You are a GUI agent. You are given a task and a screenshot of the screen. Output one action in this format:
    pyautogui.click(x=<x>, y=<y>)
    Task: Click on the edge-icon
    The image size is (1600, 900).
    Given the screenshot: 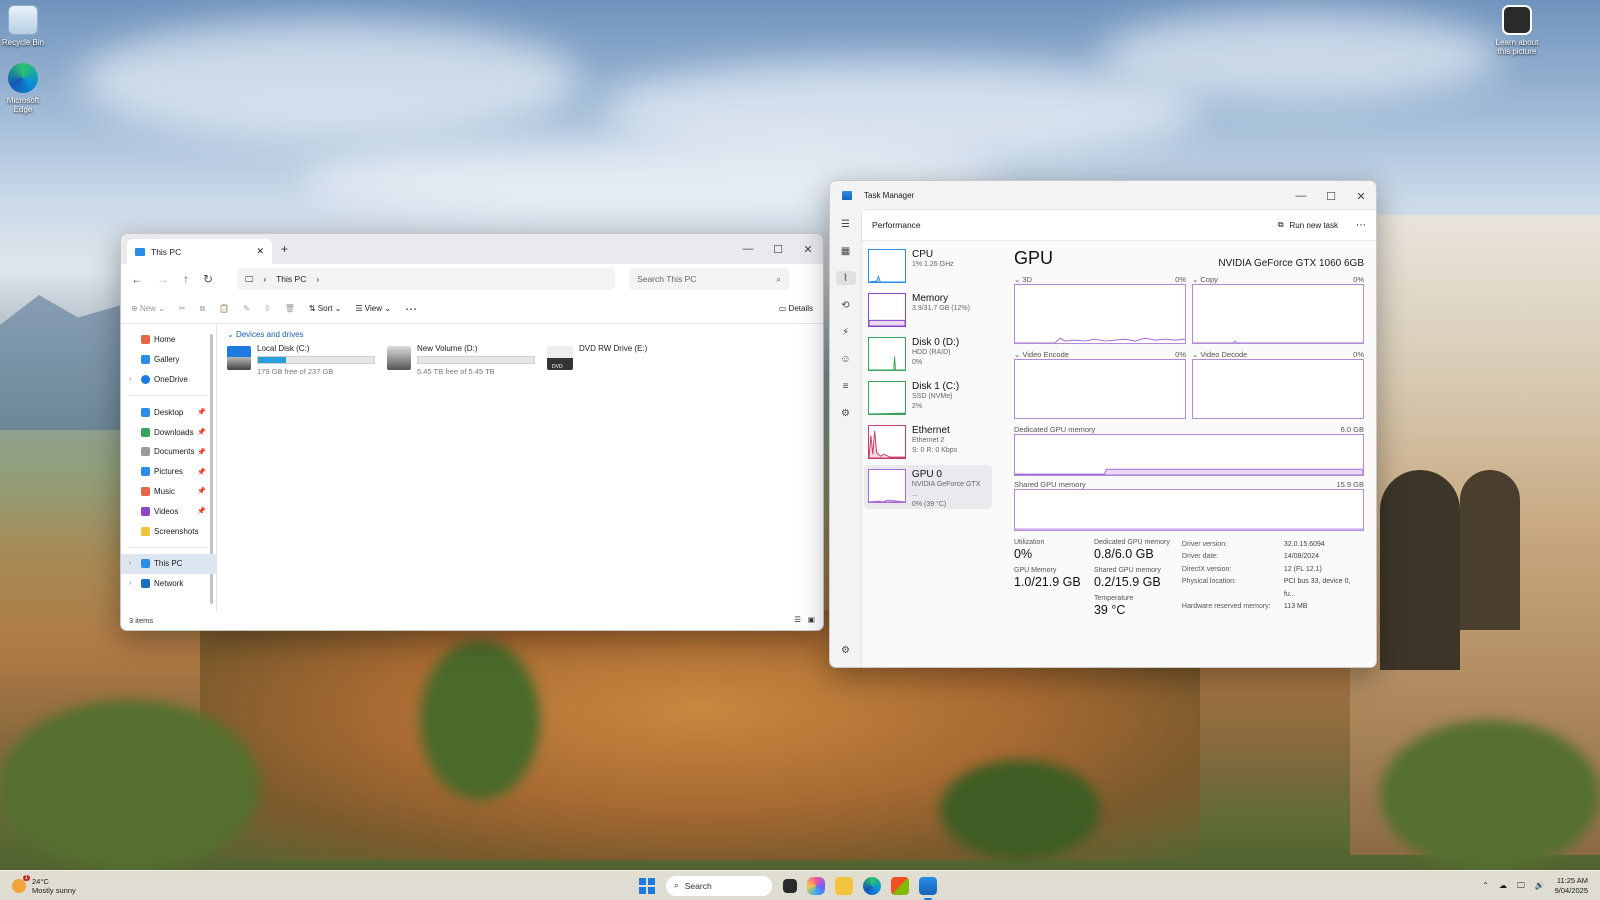 What is the action you would take?
    pyautogui.click(x=872, y=885)
    